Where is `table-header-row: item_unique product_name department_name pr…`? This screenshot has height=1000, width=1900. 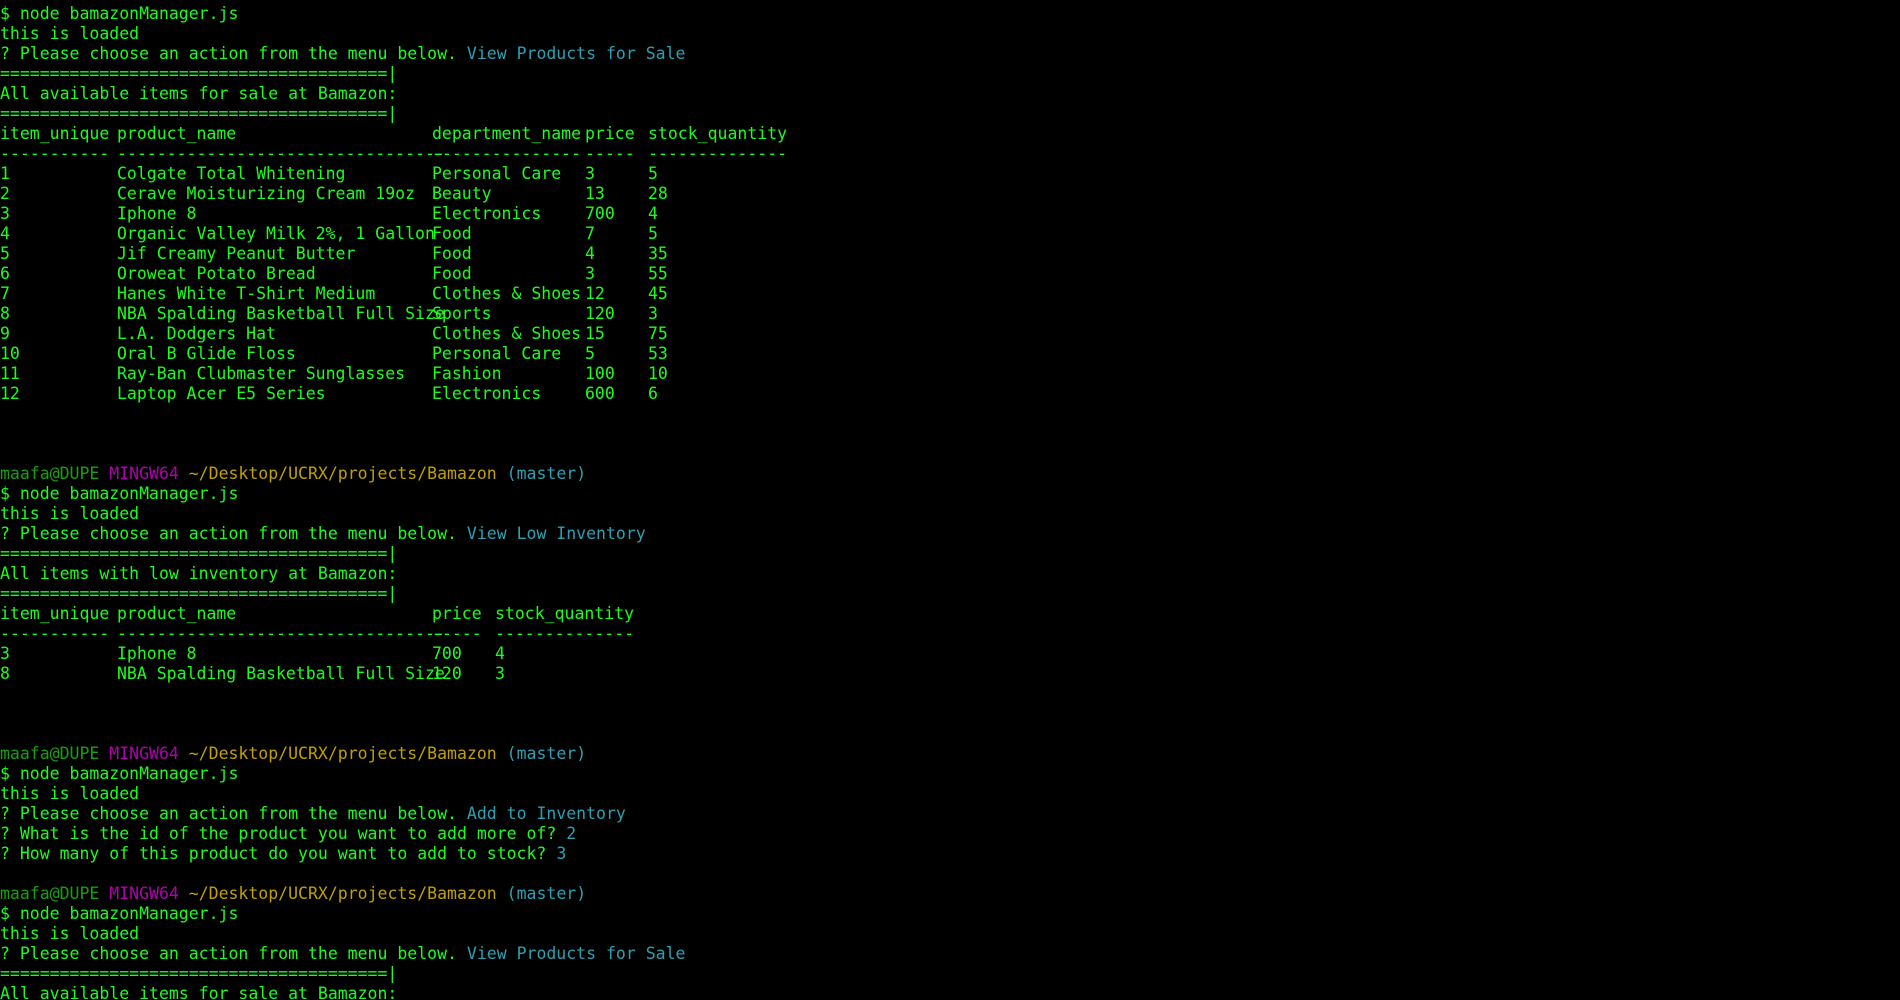 table-header-row: item_unique product_name department_name pr… is located at coordinates (950, 134).